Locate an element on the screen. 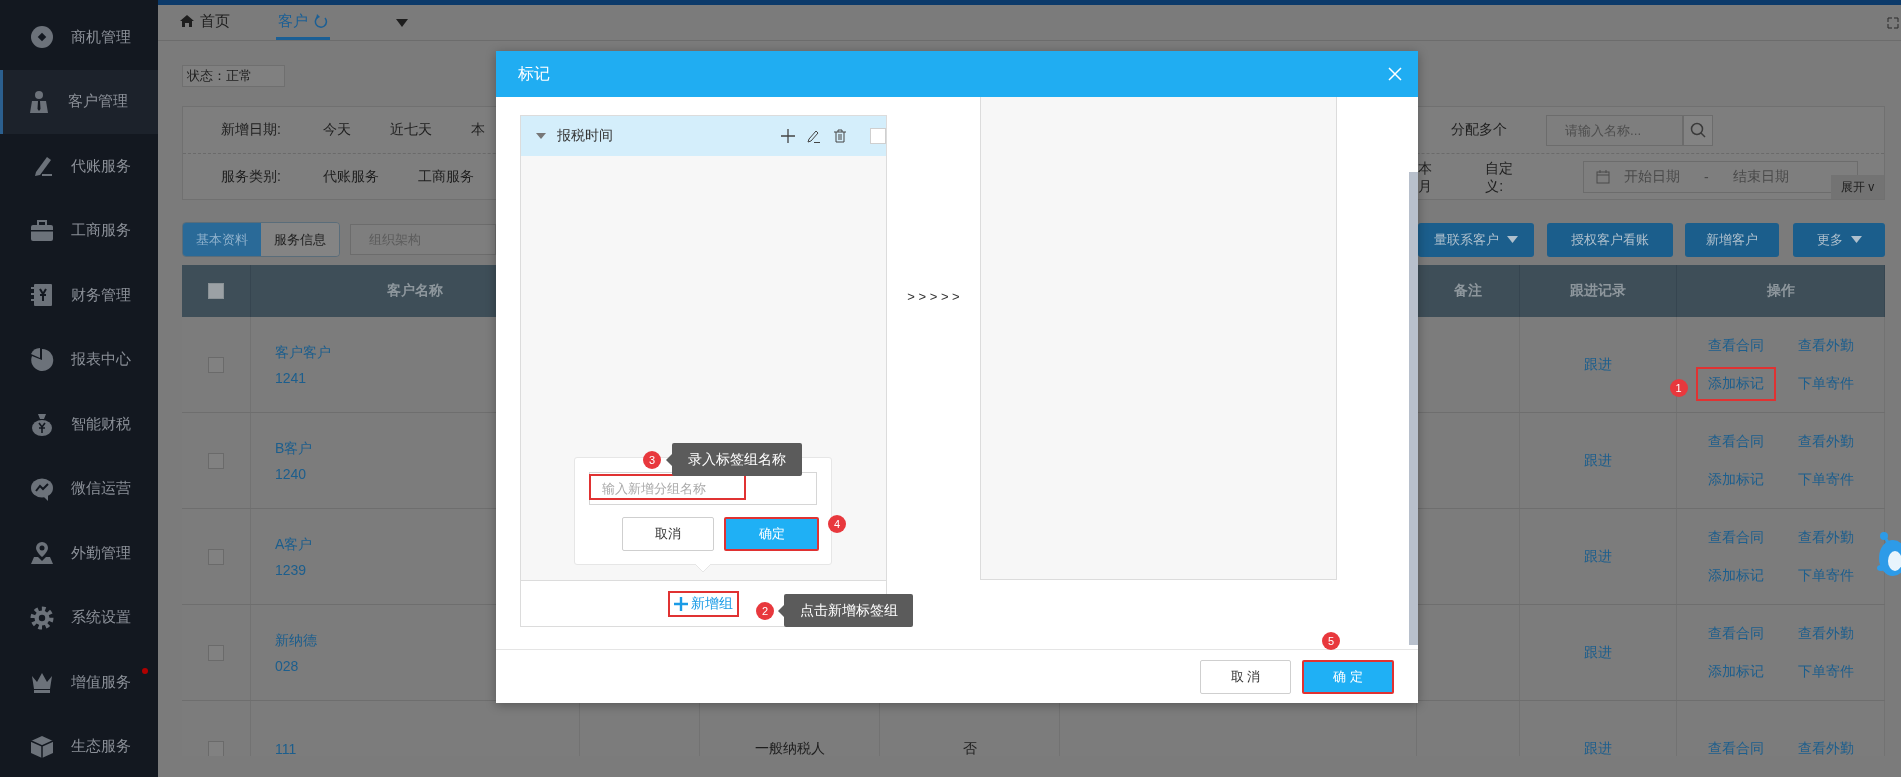  filter-label: 自定义: is located at coordinates (1500, 177).